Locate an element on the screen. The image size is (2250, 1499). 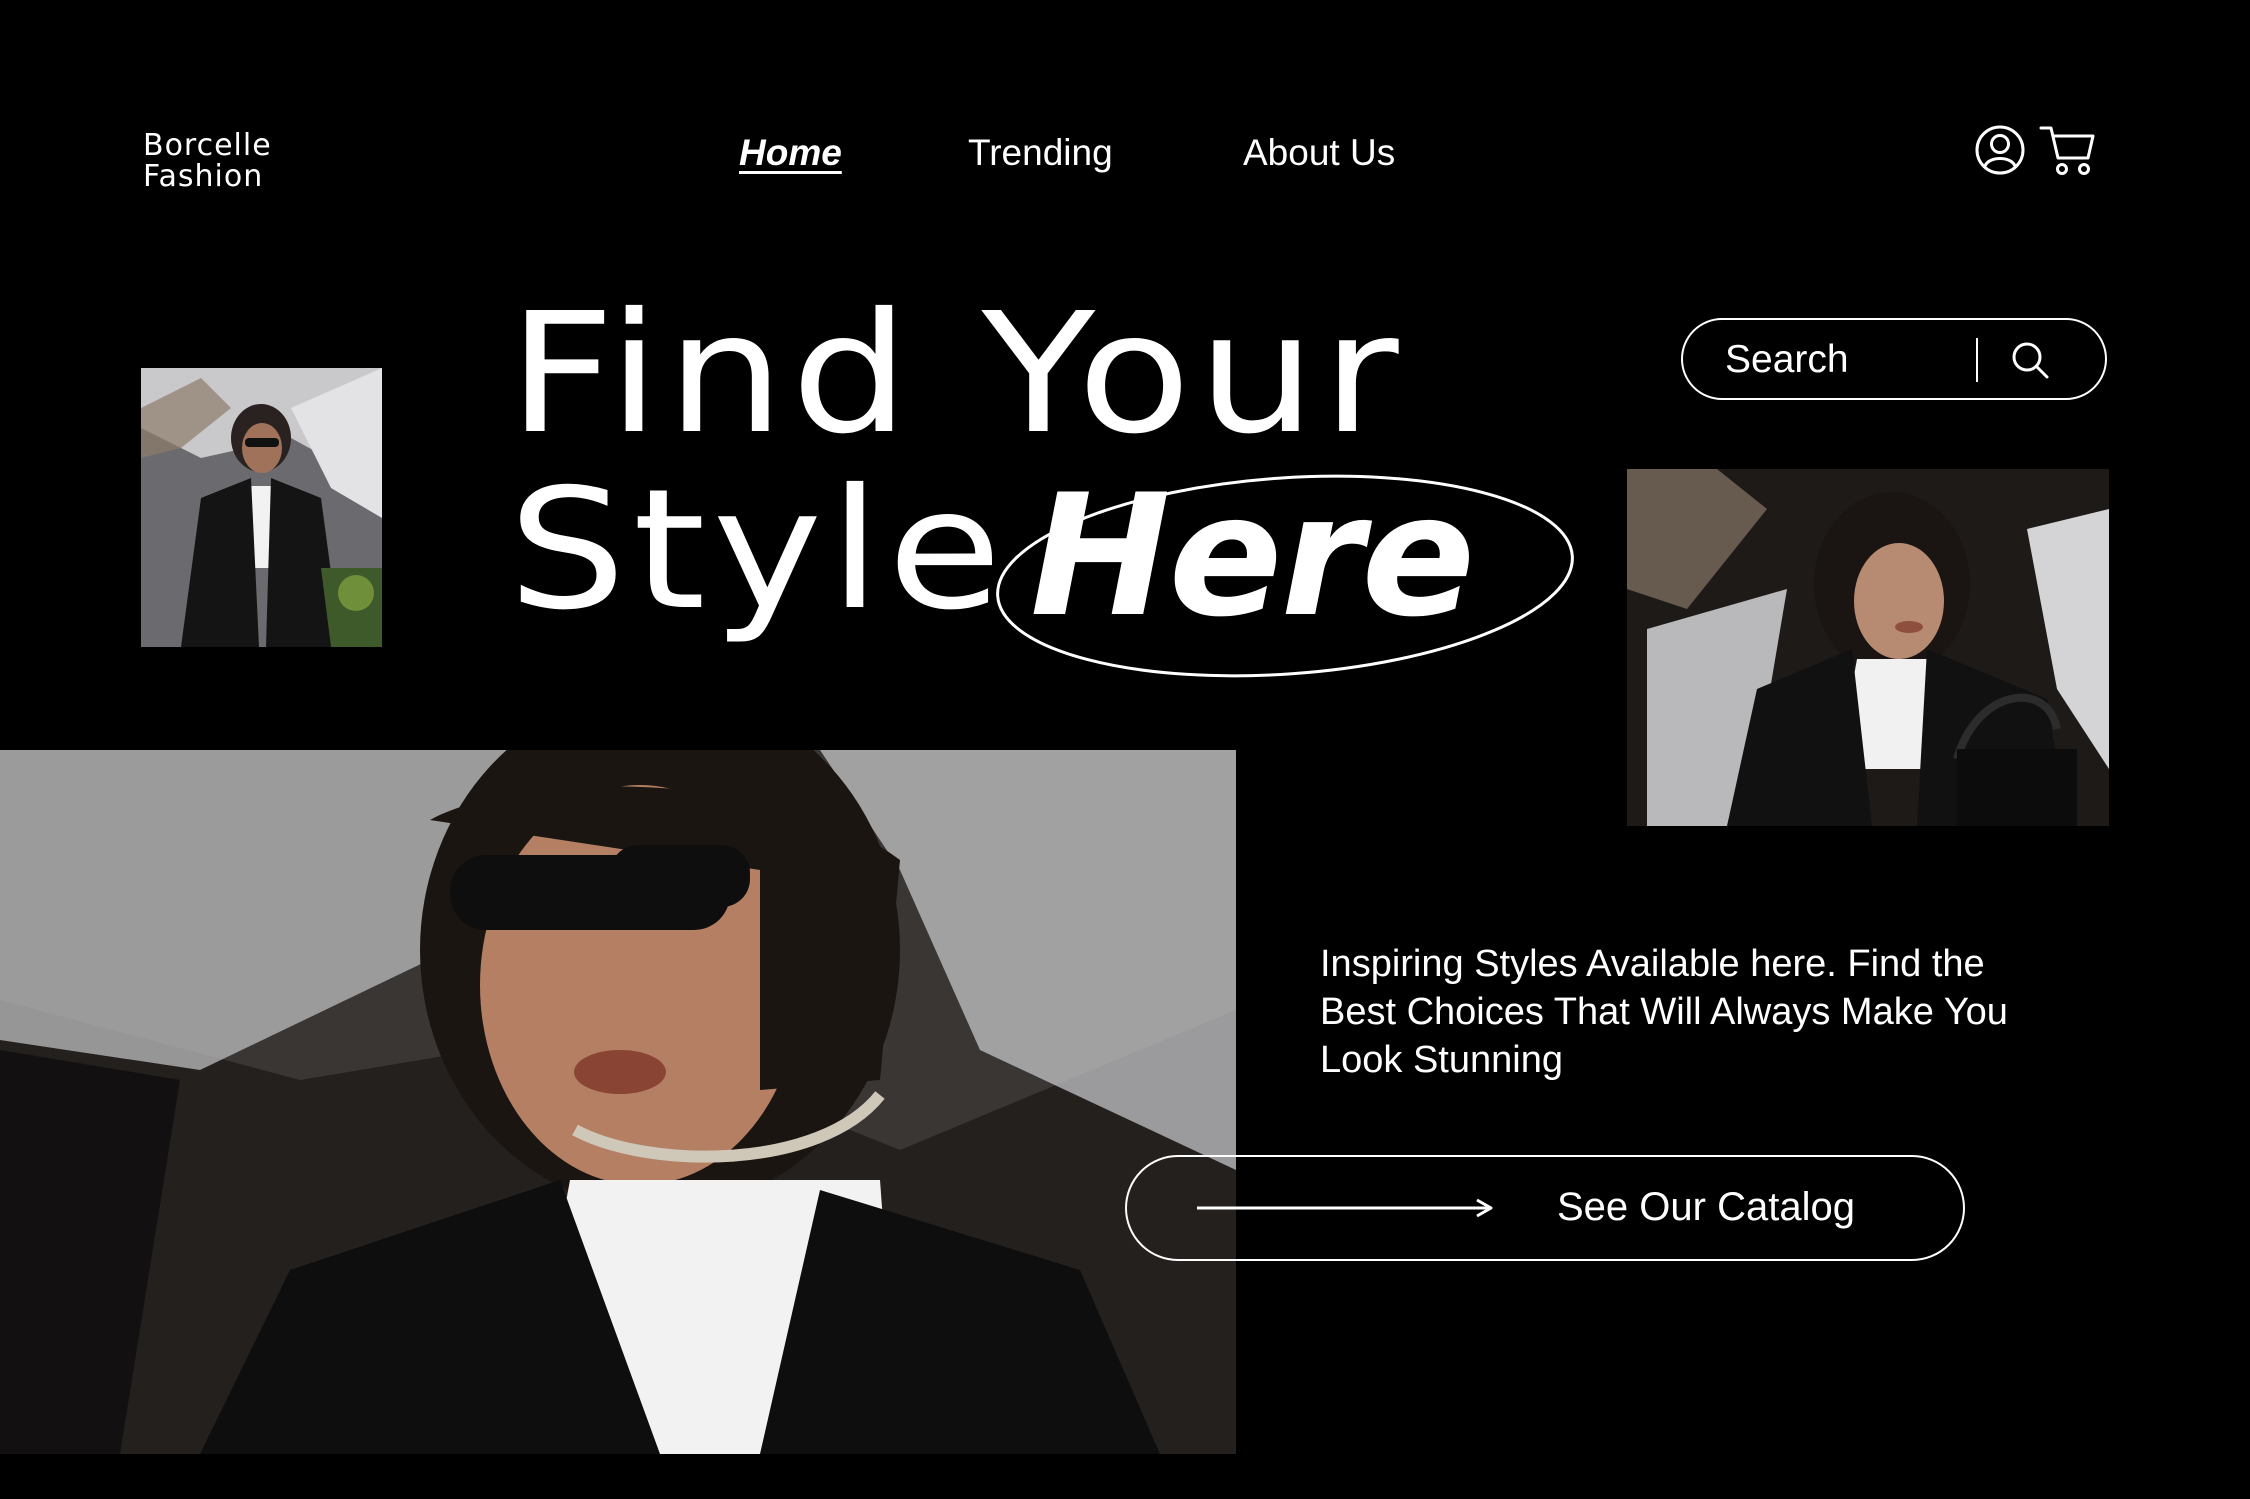
see-catalog-label: See Our Catalog is located at coordinates (1706, 1207).